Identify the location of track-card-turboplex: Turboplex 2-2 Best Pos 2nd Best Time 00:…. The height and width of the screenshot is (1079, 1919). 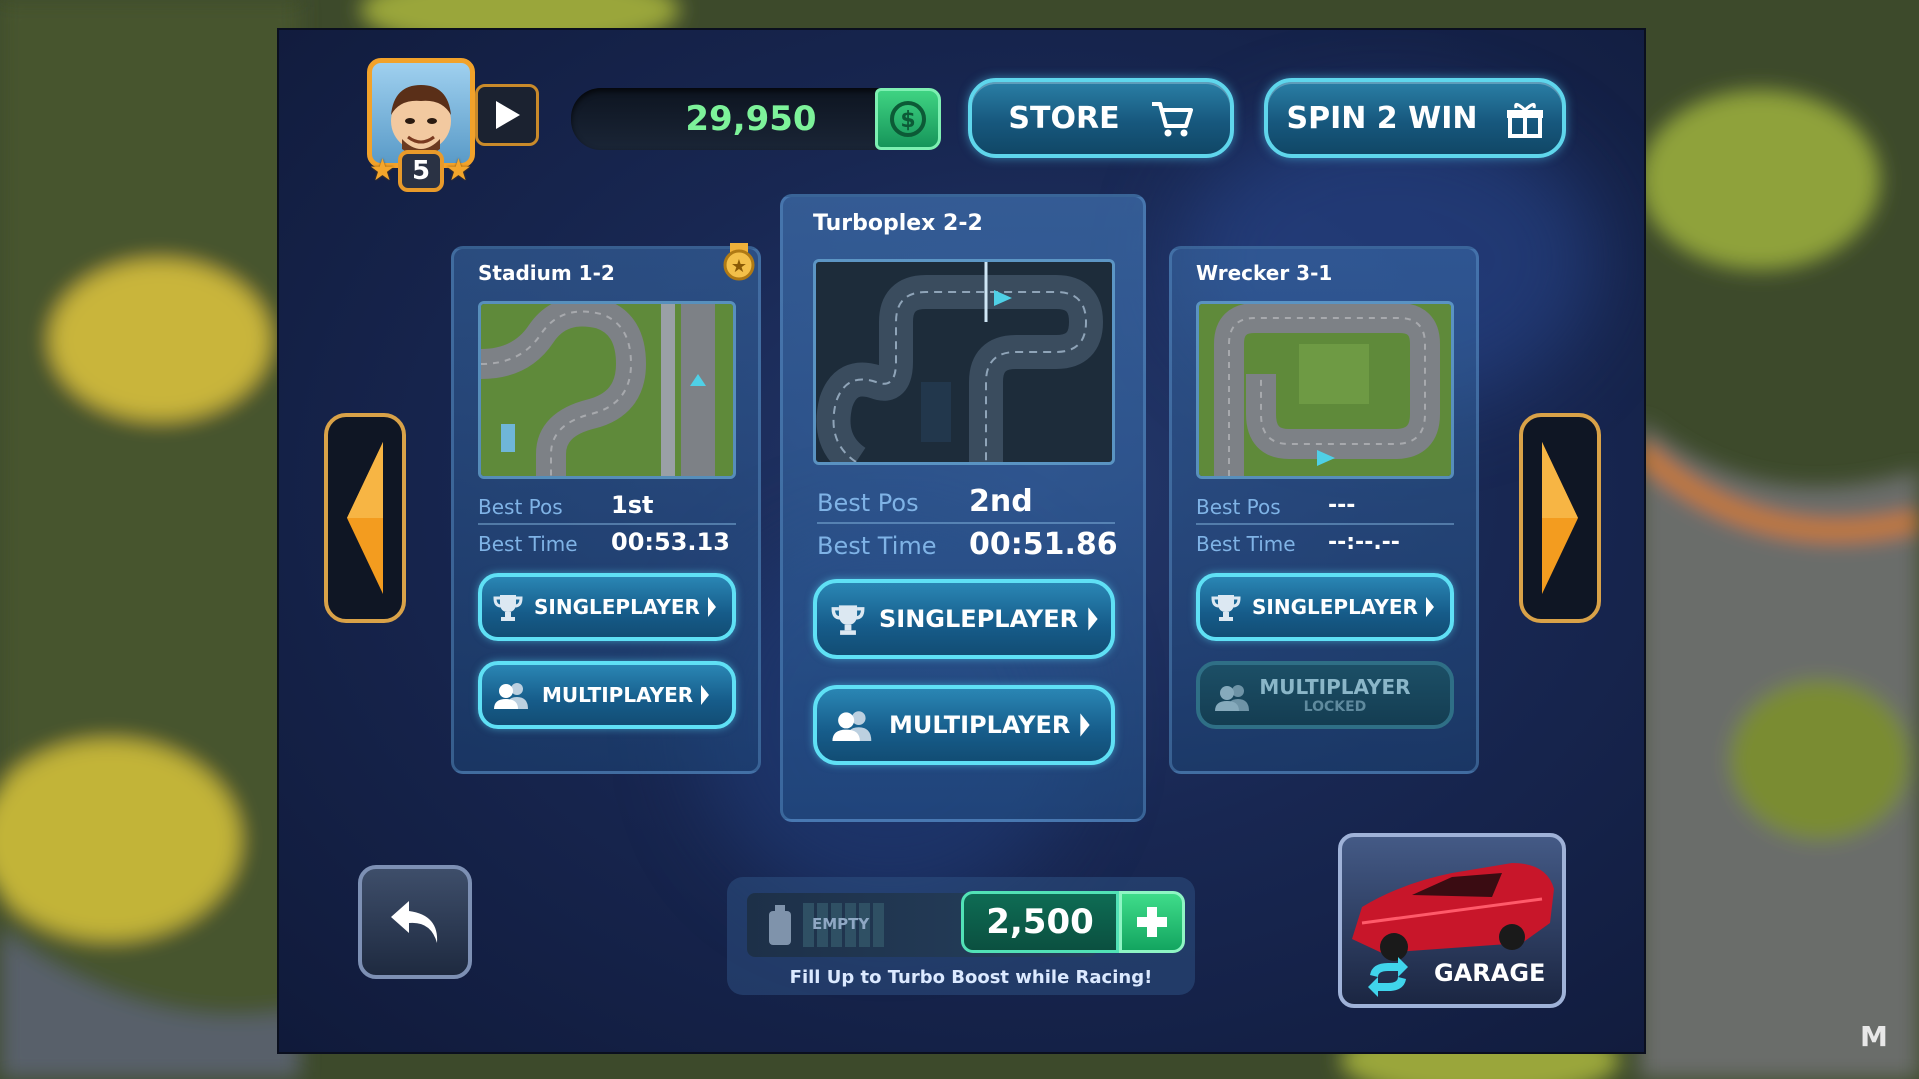
(963, 508).